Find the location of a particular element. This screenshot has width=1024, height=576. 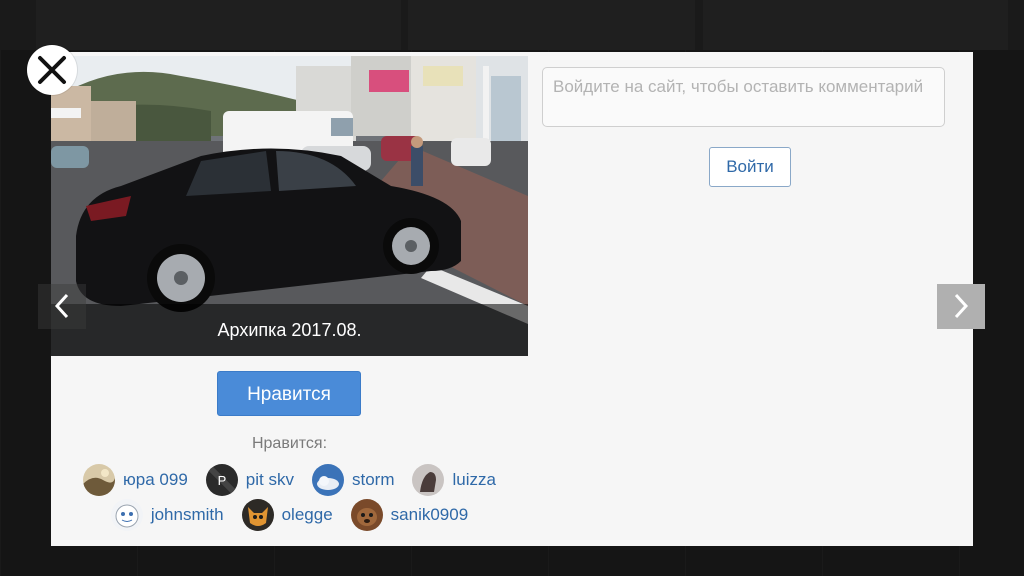

chevron-right-icon is located at coordinates (961, 306).